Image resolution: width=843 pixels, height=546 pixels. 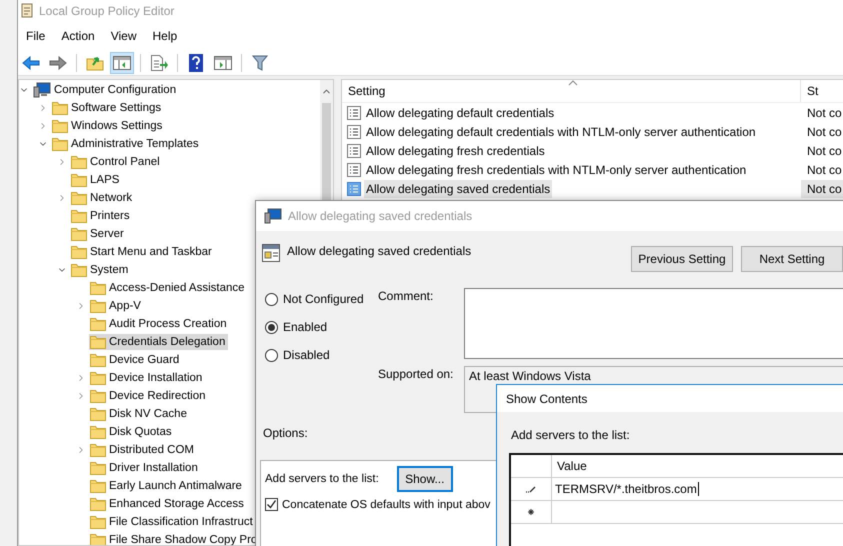 What do you see at coordinates (572, 466) in the screenshot?
I see `column-header: Value` at bounding box center [572, 466].